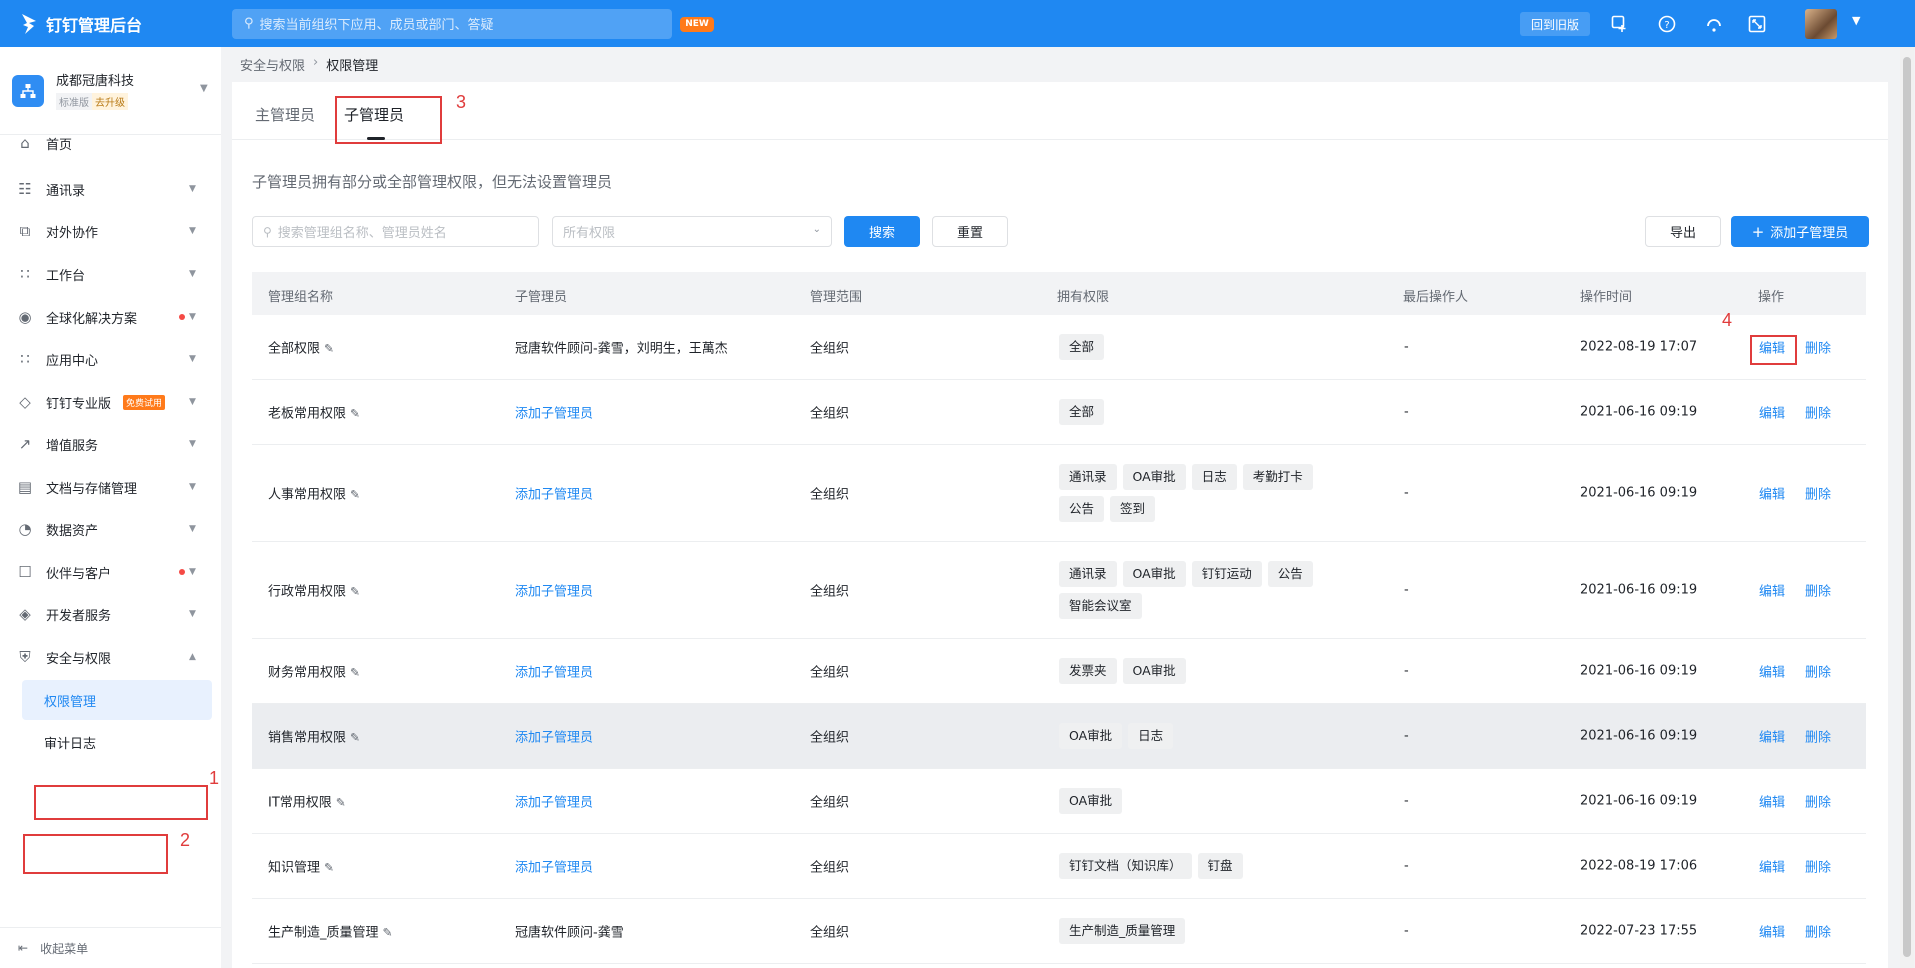  Describe the element at coordinates (272, 64) in the screenshot. I see `breadcrumb-parent: 安全与权限` at that location.